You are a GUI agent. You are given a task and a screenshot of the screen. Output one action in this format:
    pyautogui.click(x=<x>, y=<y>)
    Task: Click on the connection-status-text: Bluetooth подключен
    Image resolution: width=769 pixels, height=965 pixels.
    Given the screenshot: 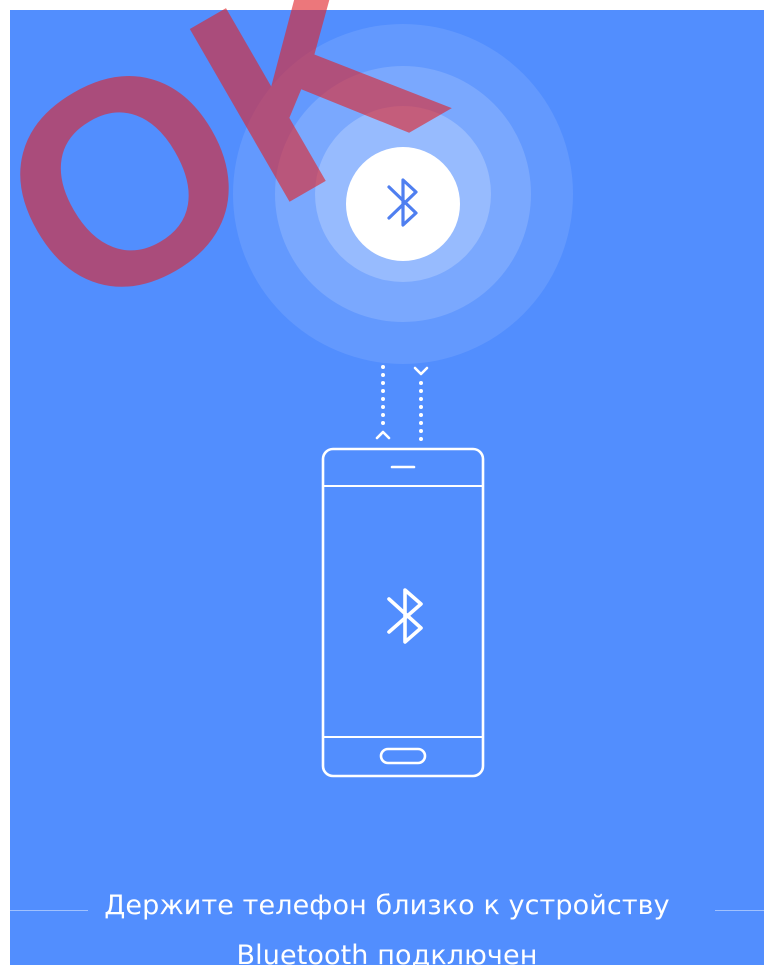 What is the action you would take?
    pyautogui.click(x=387, y=952)
    